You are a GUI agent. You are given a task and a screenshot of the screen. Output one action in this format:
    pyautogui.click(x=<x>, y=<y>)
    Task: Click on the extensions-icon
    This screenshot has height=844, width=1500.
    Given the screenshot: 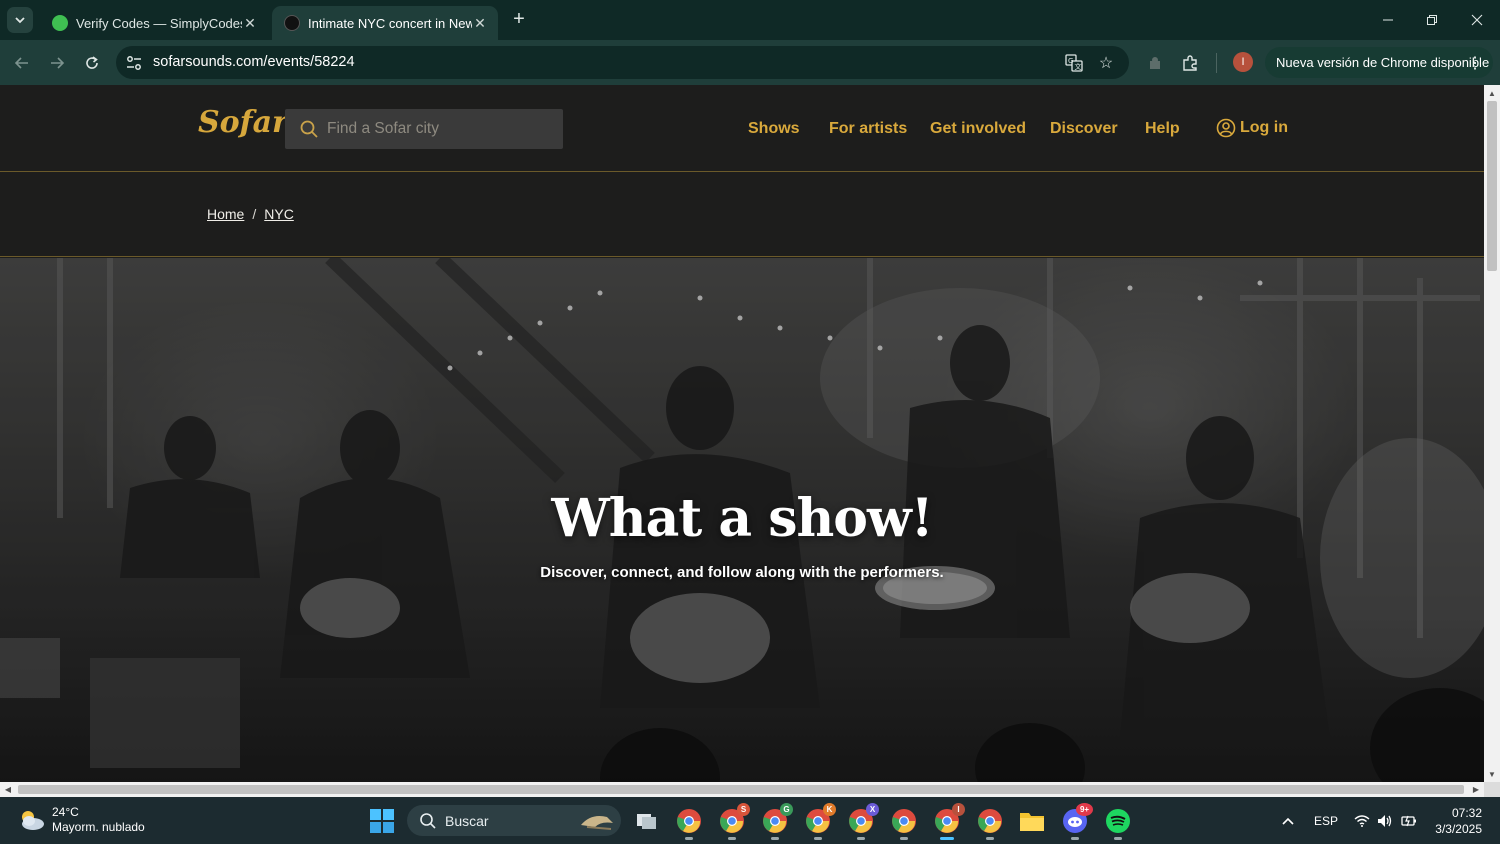 What is the action you would take?
    pyautogui.click(x=1190, y=63)
    